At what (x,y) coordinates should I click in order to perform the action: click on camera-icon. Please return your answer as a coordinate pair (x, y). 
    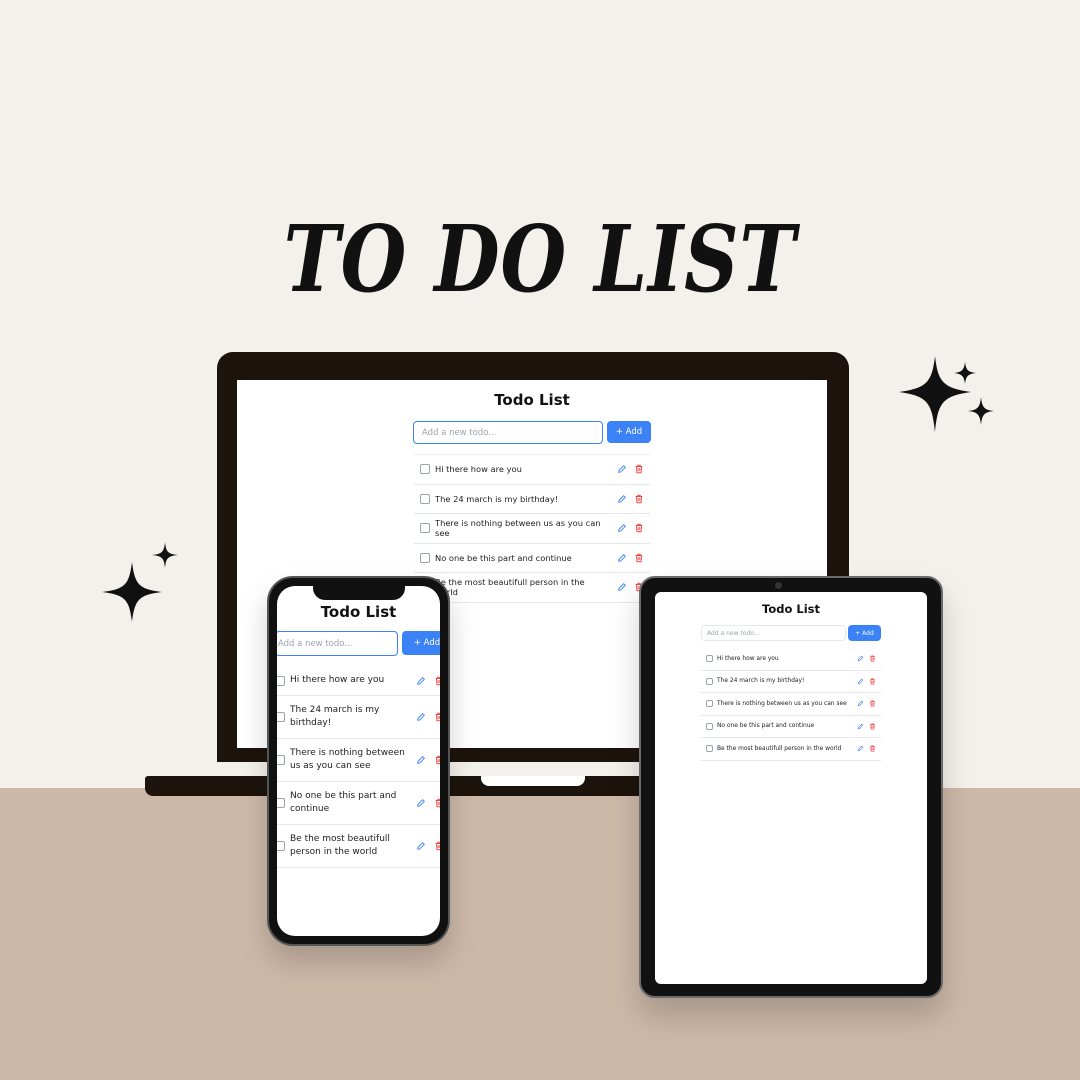
    Looking at the image, I should click on (778, 585).